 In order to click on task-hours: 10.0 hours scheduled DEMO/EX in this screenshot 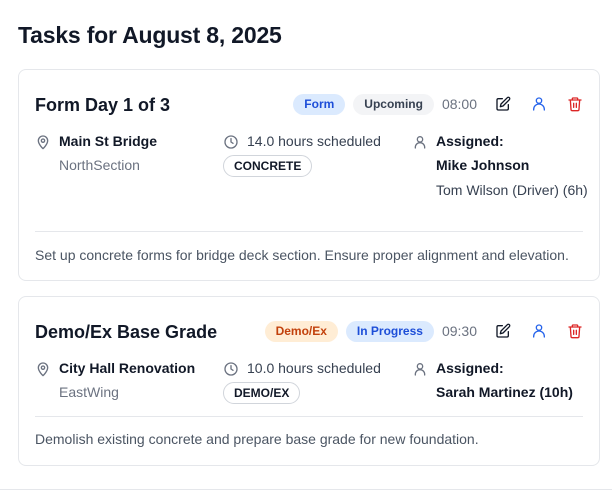, I will do `click(302, 382)`.